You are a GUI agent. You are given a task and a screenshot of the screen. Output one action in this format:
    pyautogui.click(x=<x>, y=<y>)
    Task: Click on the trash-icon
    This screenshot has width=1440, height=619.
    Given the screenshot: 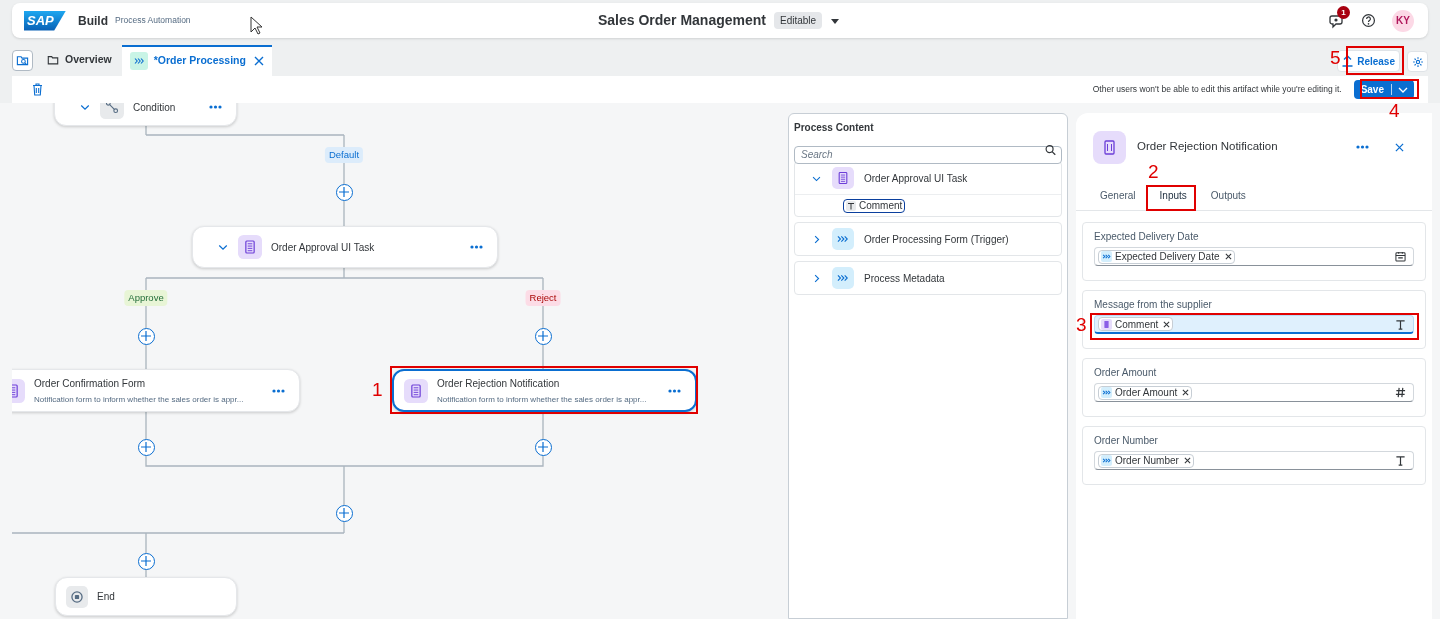 What is the action you would take?
    pyautogui.click(x=37, y=89)
    